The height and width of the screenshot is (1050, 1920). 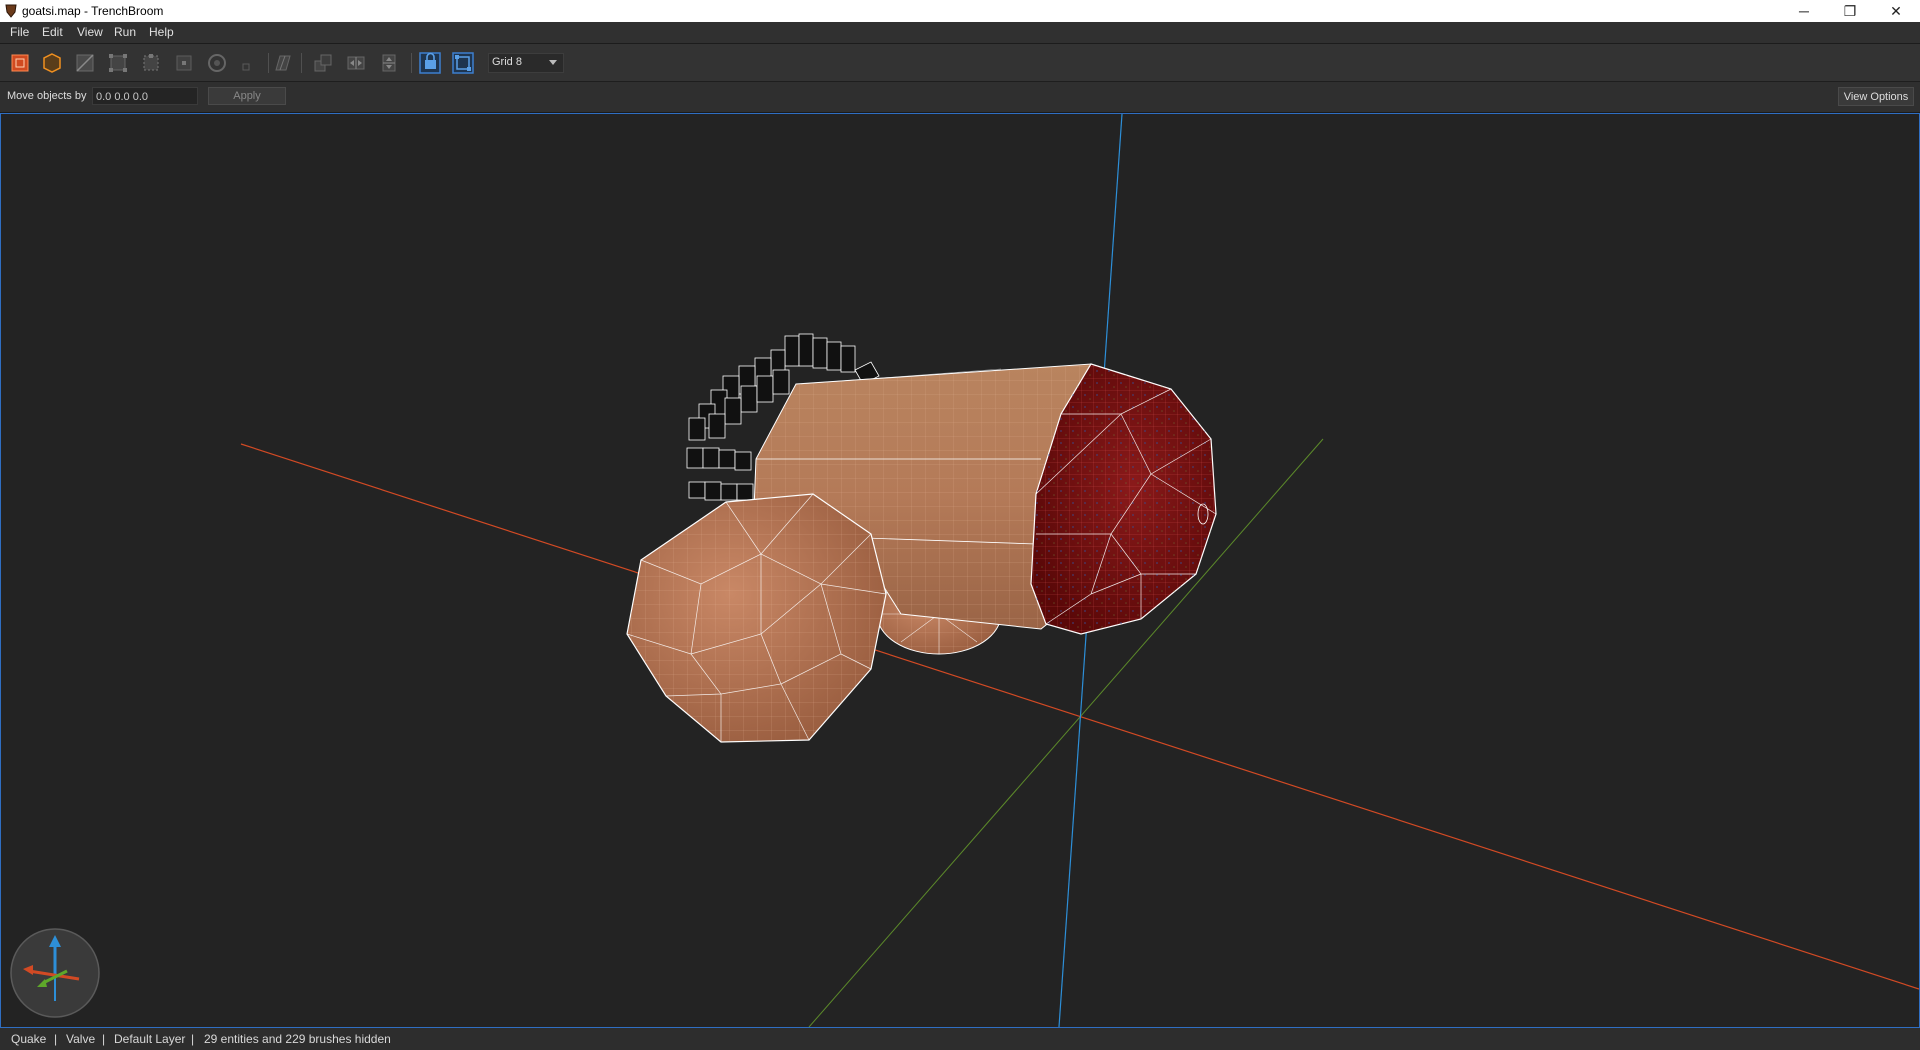 I want to click on grid-size-dropdown: Grid 8, so click(x=526, y=63).